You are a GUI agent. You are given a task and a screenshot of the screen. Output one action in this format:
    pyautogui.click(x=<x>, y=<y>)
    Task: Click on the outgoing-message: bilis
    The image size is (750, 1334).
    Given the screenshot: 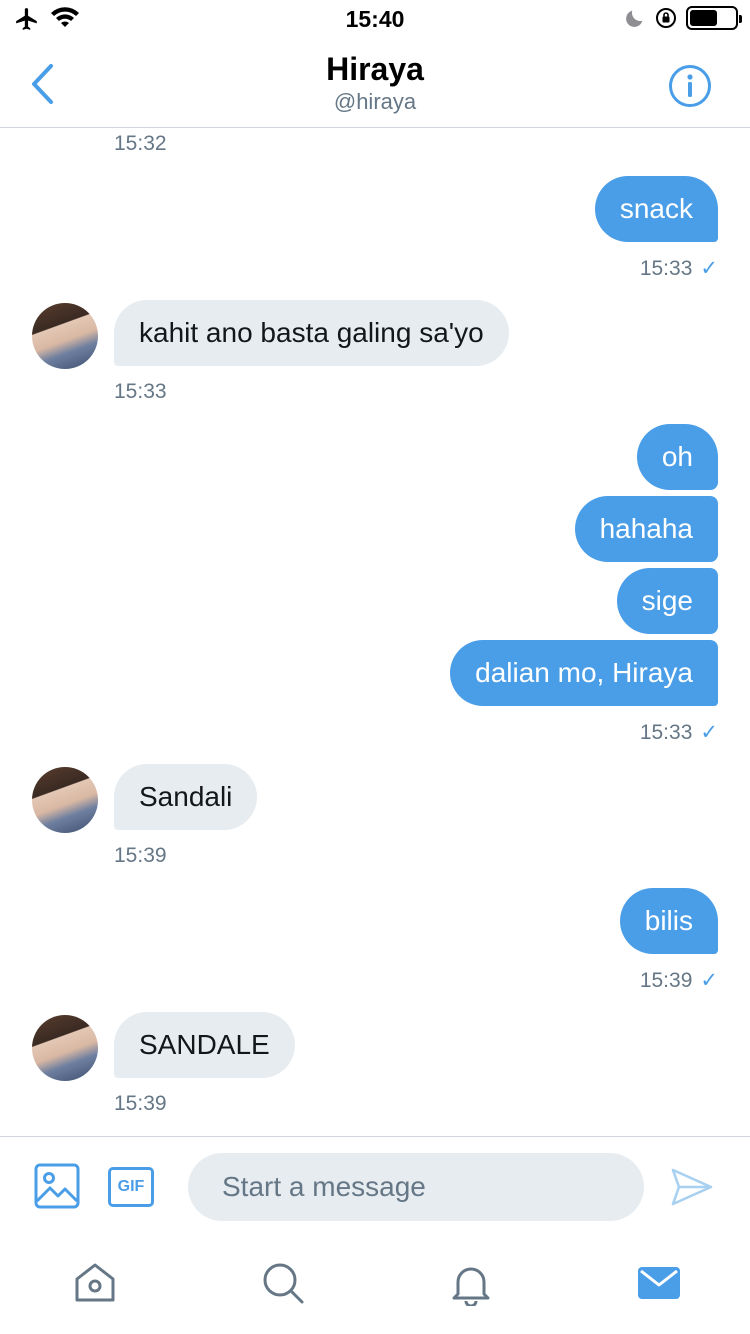 What is the action you would take?
    pyautogui.click(x=668, y=921)
    